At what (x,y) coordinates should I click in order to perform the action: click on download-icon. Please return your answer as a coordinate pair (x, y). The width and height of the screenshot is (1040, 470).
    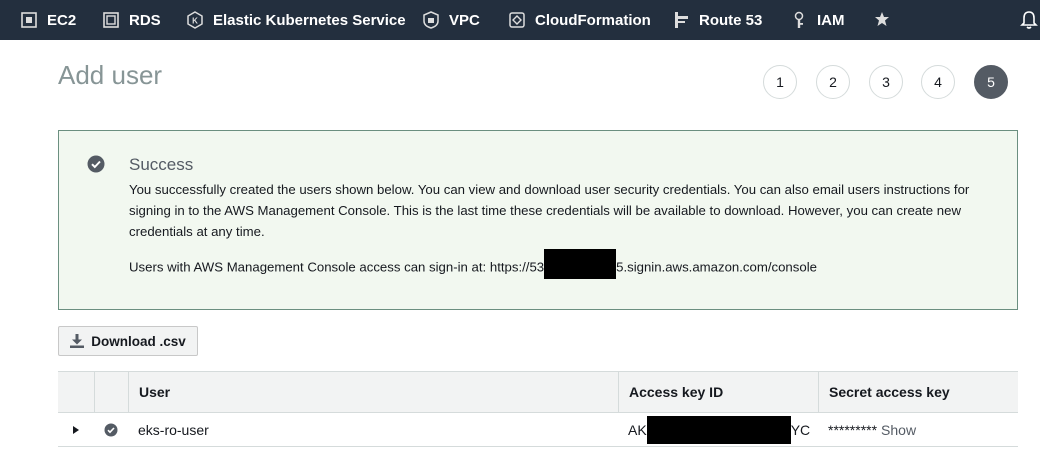
    Looking at the image, I should click on (77, 341).